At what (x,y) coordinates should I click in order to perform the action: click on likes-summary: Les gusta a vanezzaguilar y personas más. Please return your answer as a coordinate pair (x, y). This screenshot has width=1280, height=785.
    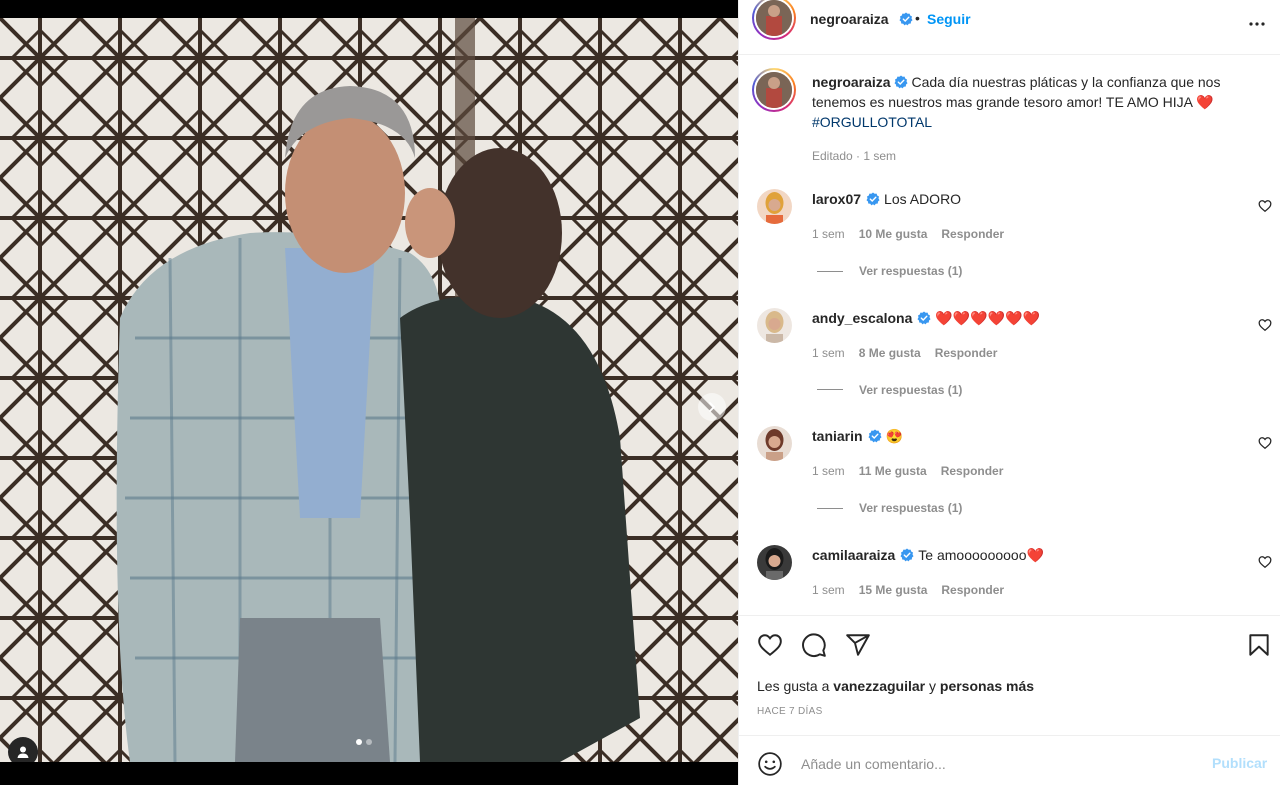
    Looking at the image, I should click on (895, 686).